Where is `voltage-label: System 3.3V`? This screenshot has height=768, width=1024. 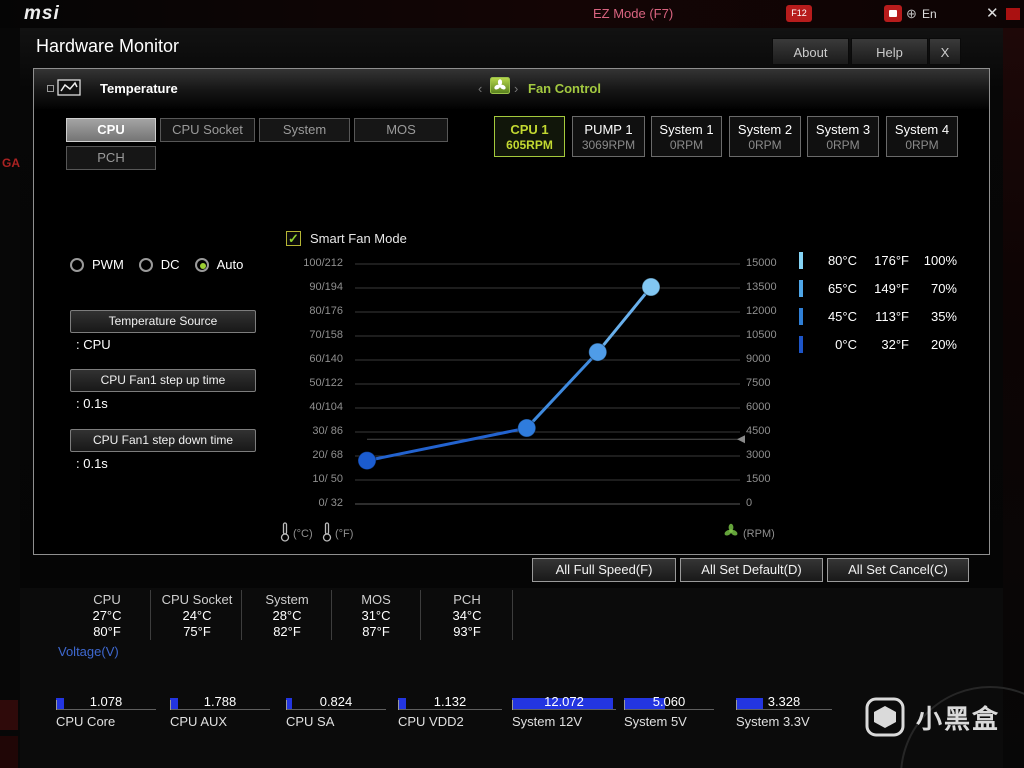 voltage-label: System 3.3V is located at coordinates (773, 721).